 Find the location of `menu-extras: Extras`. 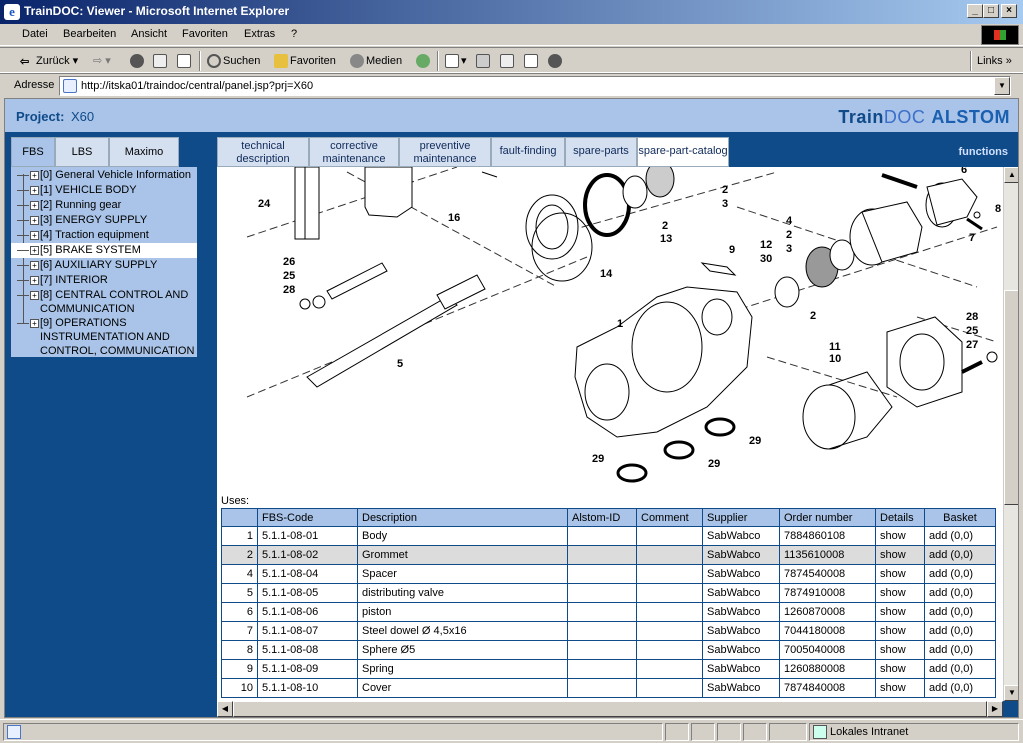

menu-extras: Extras is located at coordinates (259, 34).